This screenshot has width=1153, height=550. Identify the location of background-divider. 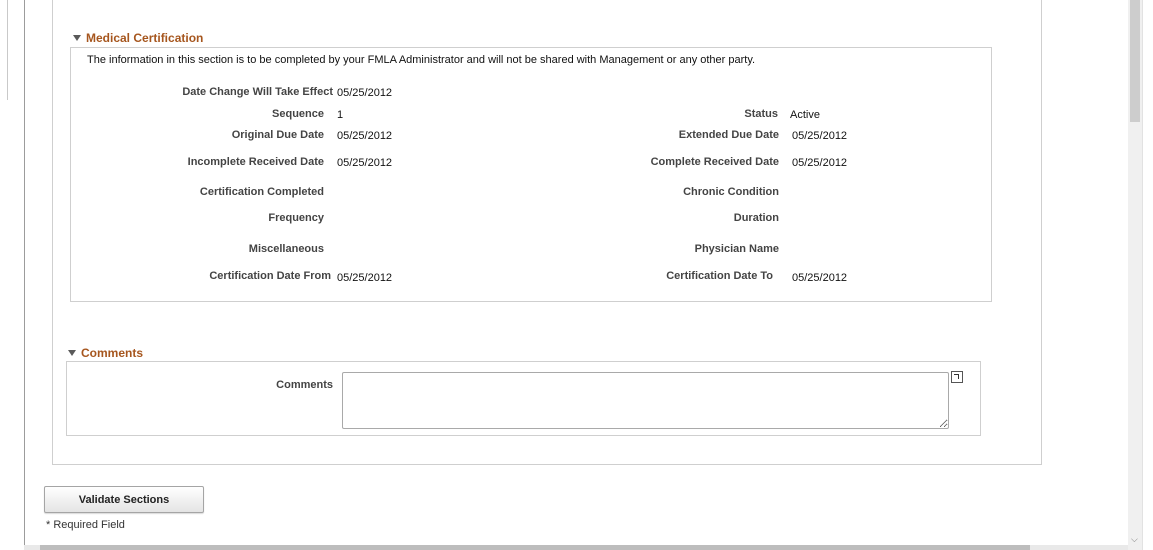
(7, 50).